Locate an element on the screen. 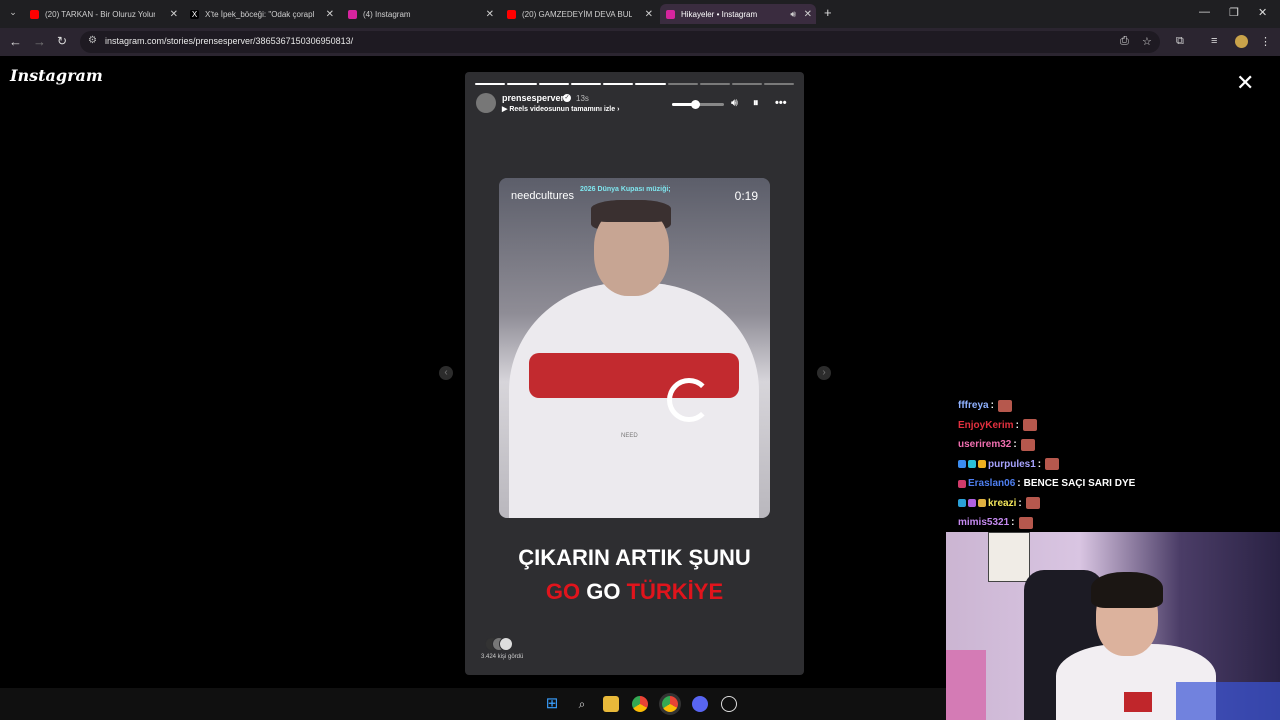  tab-stories: Hikayeler • Instagram 🔊︎ ✕ is located at coordinates (738, 14).